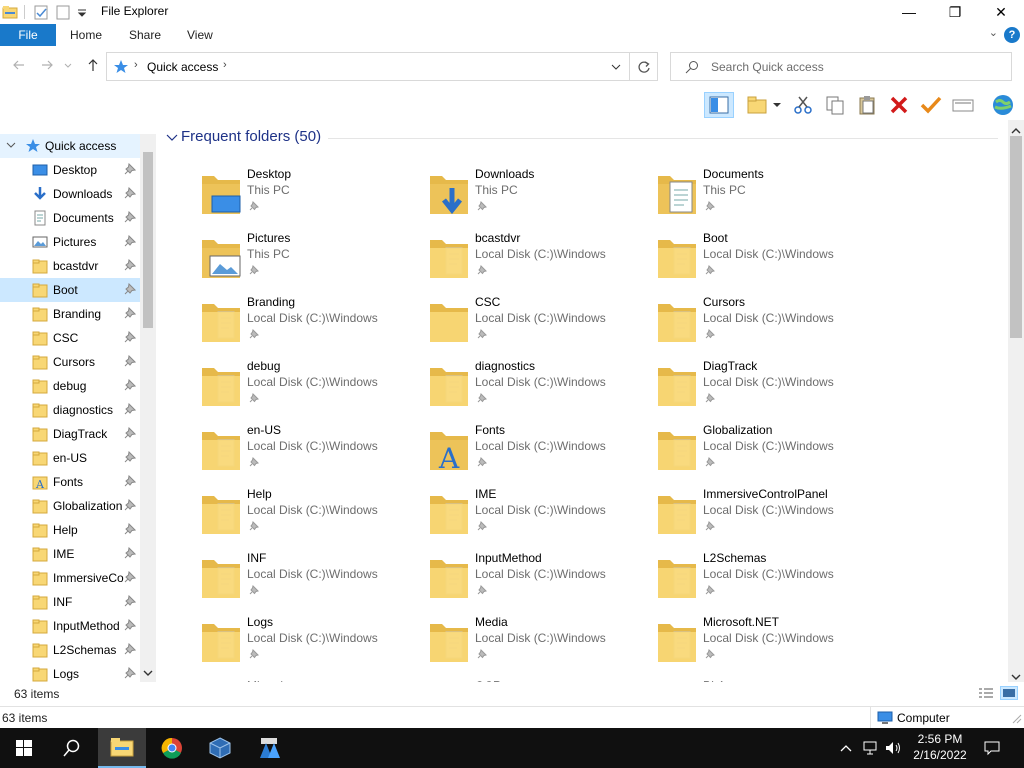 This screenshot has width=1024, height=768. What do you see at coordinates (70, 170) in the screenshot?
I see `sidebar-item-desktop: Desktop` at bounding box center [70, 170].